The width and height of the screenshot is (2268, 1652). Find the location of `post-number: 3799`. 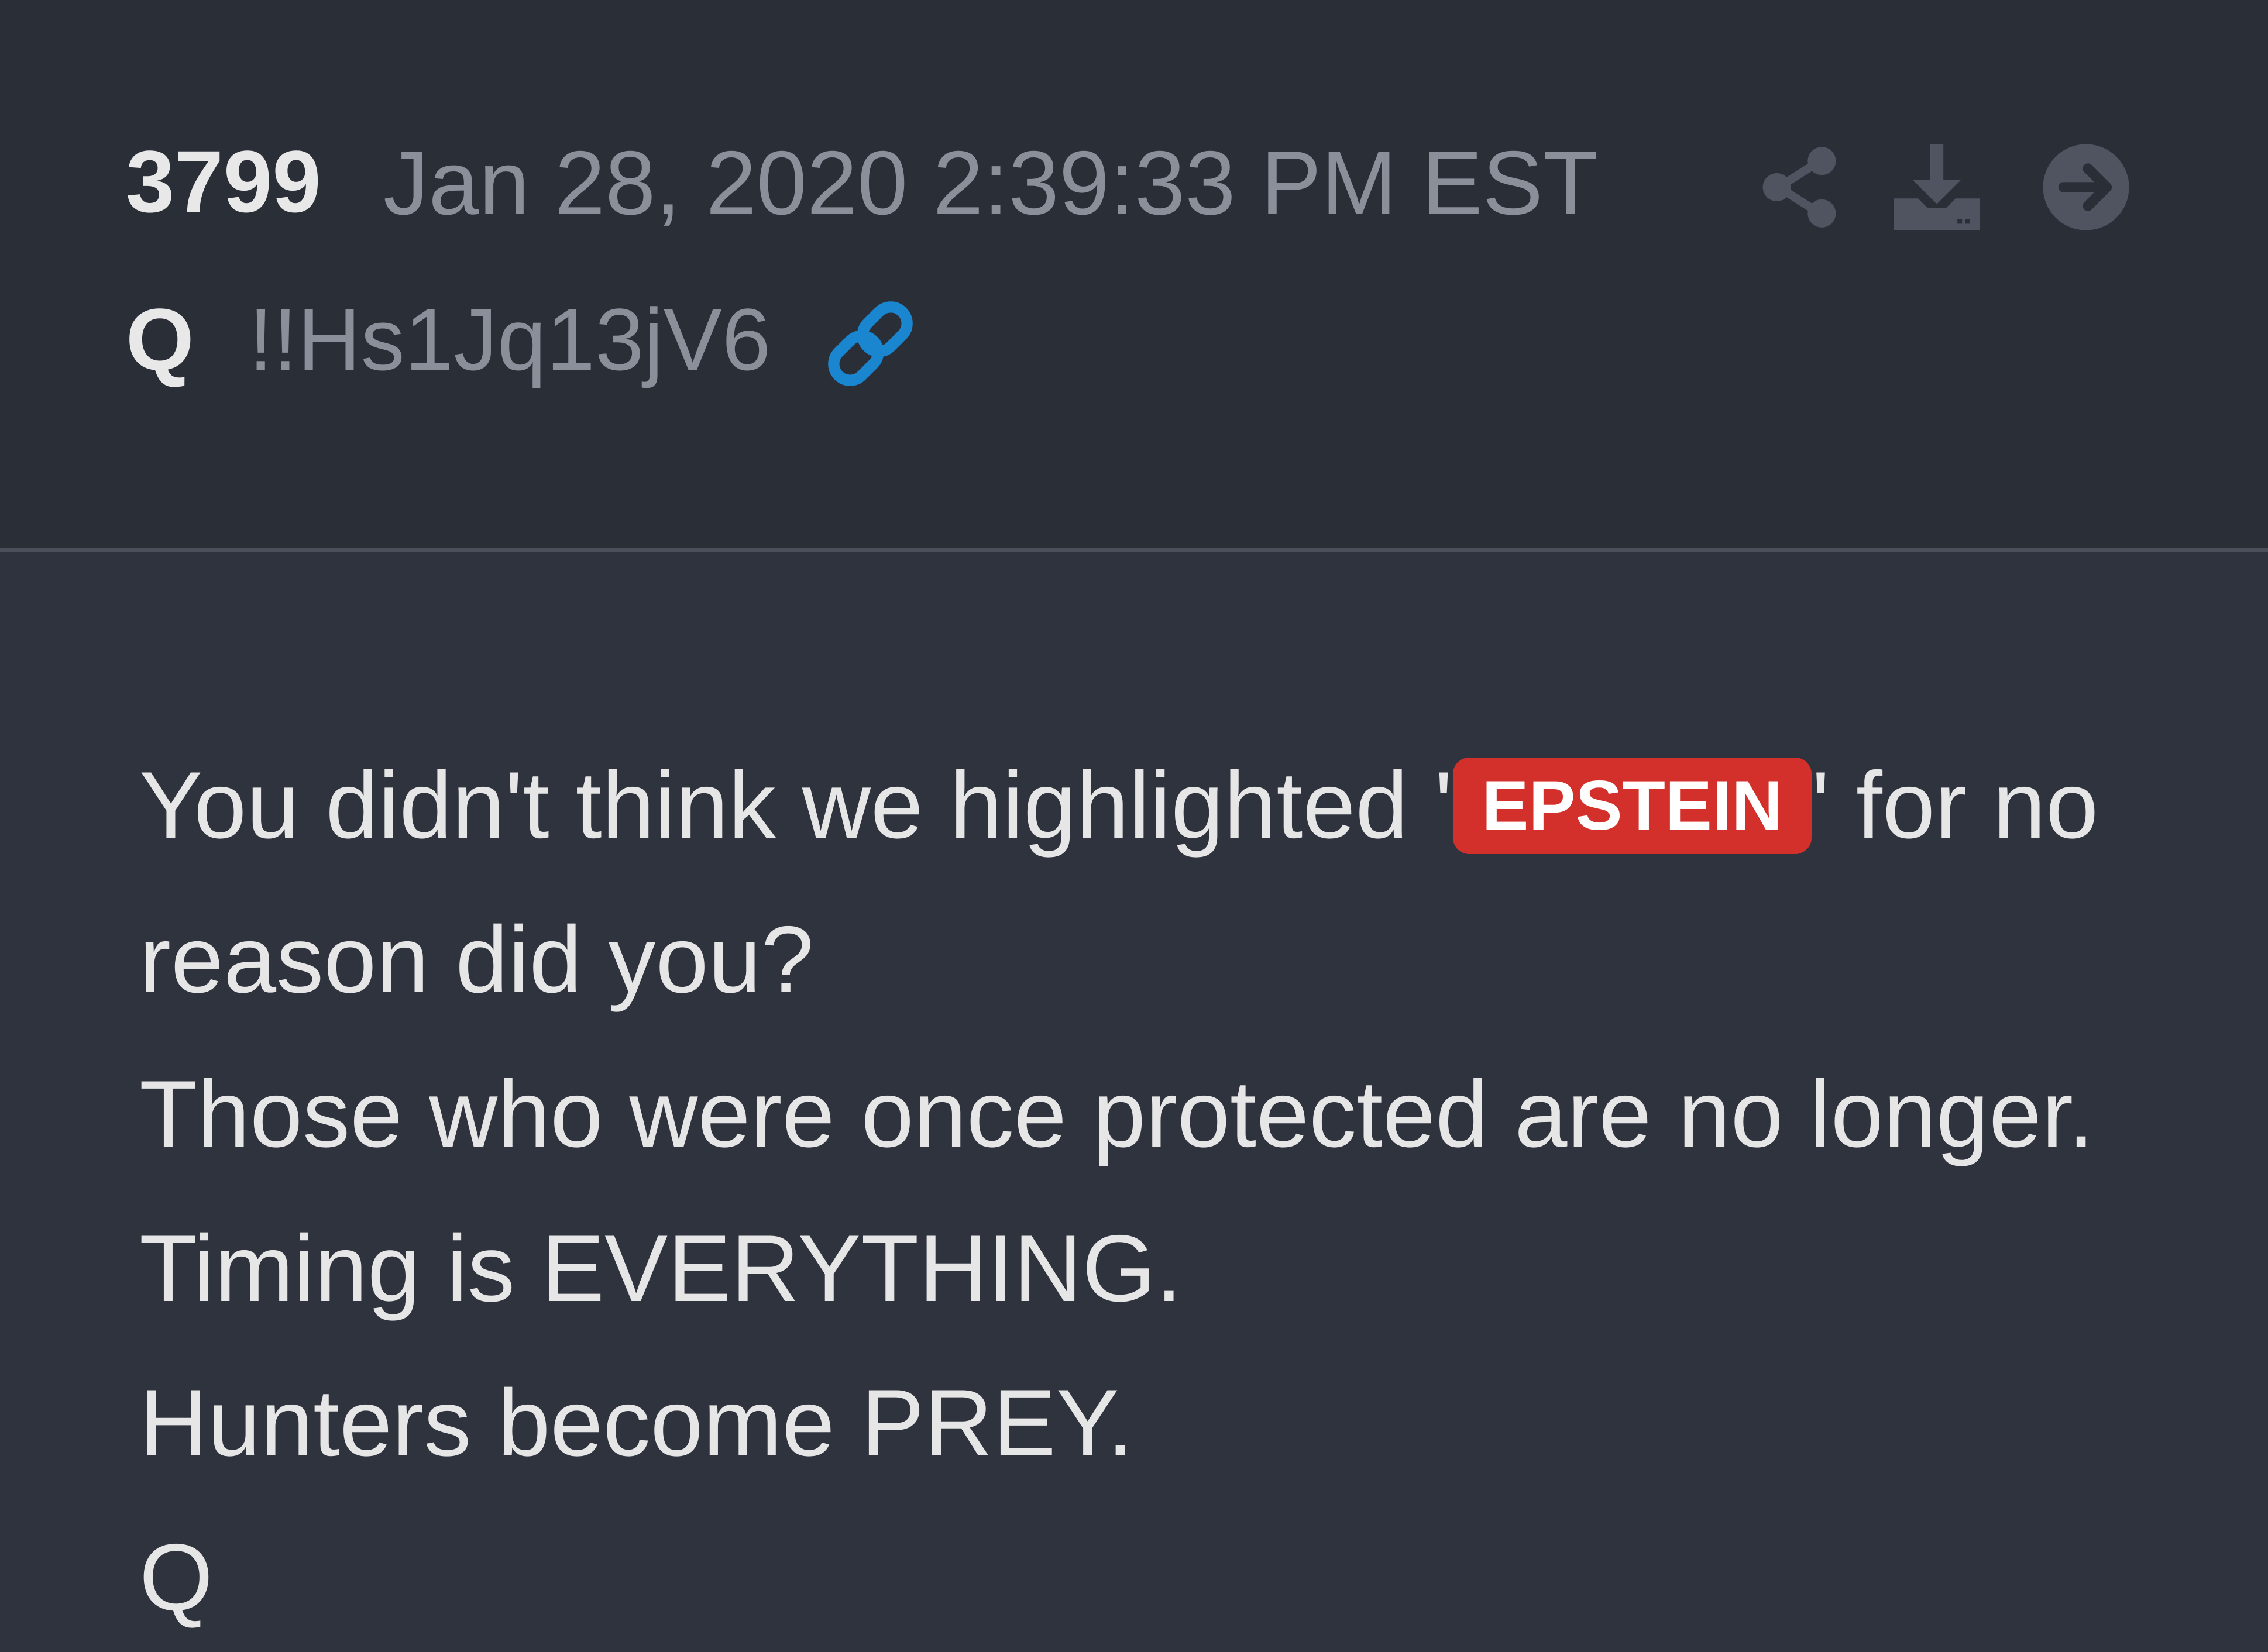

post-number: 3799 is located at coordinates (223, 181).